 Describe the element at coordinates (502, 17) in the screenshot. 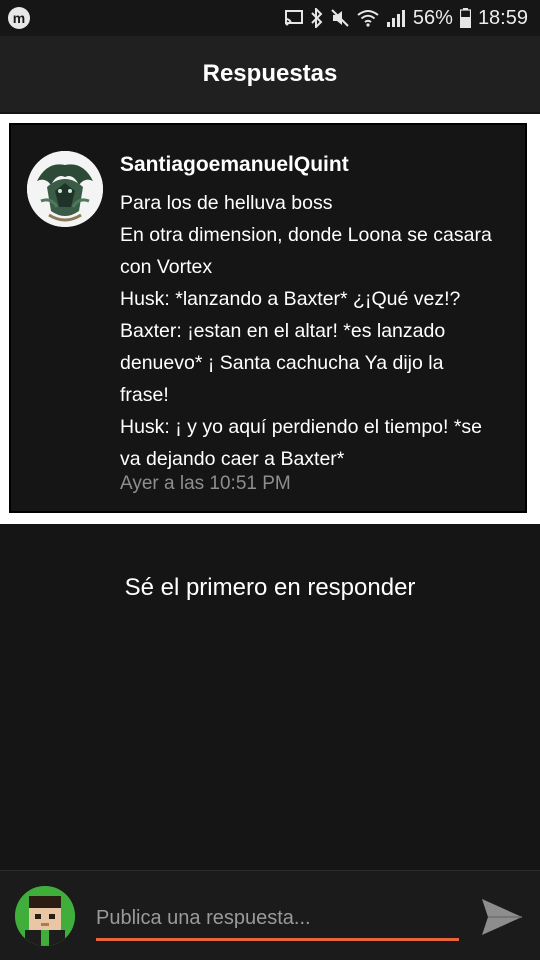

I see `clock: 18:59` at that location.